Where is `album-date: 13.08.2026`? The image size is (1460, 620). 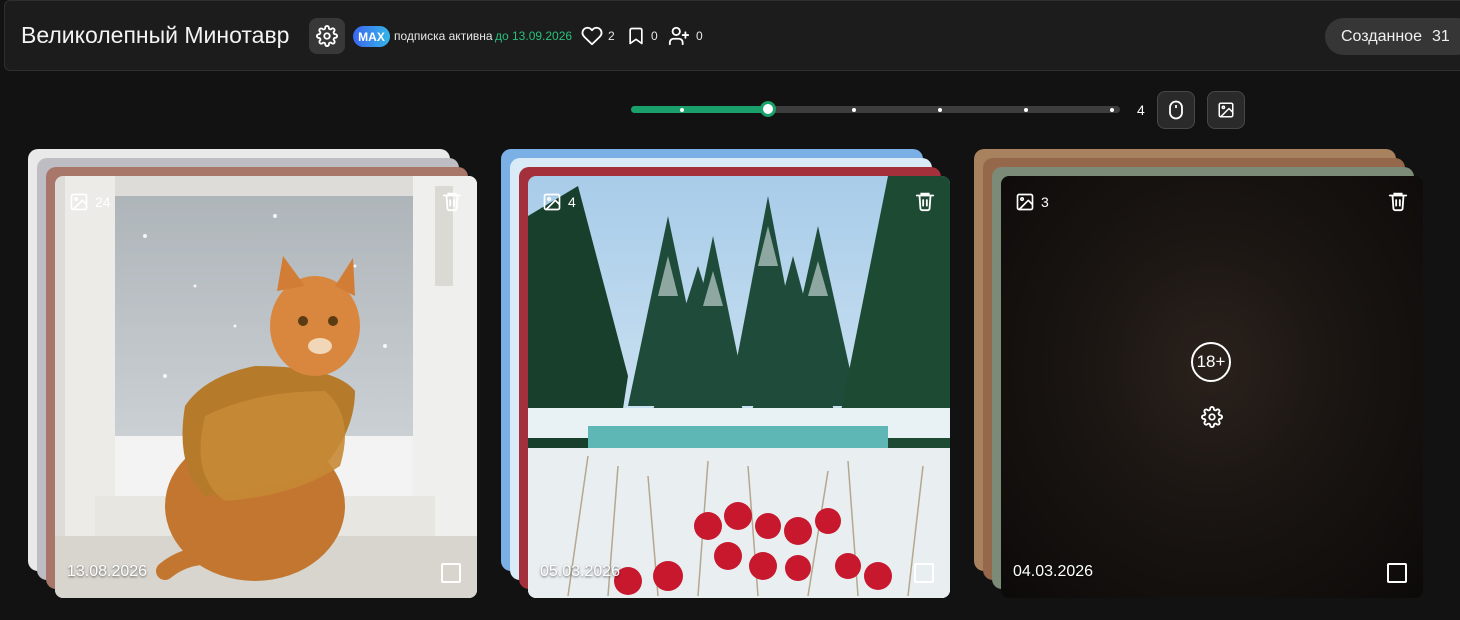
album-date: 13.08.2026 is located at coordinates (107, 571).